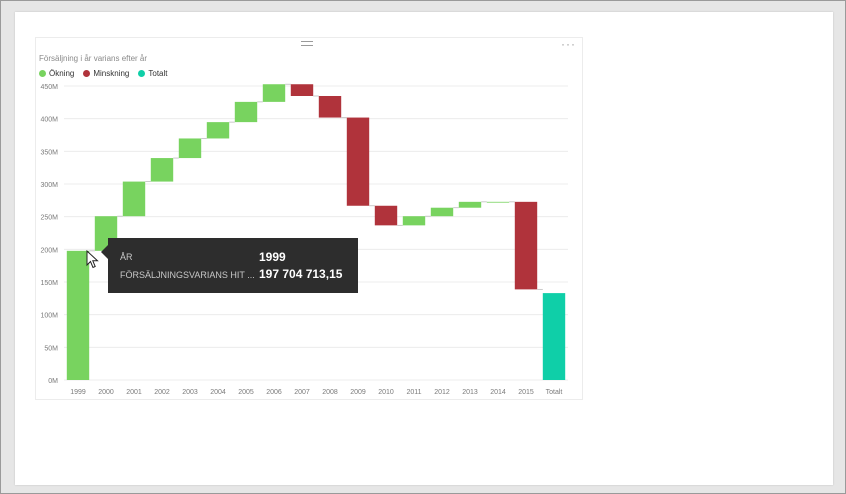  What do you see at coordinates (302, 90) in the screenshot?
I see `bar-2007` at bounding box center [302, 90].